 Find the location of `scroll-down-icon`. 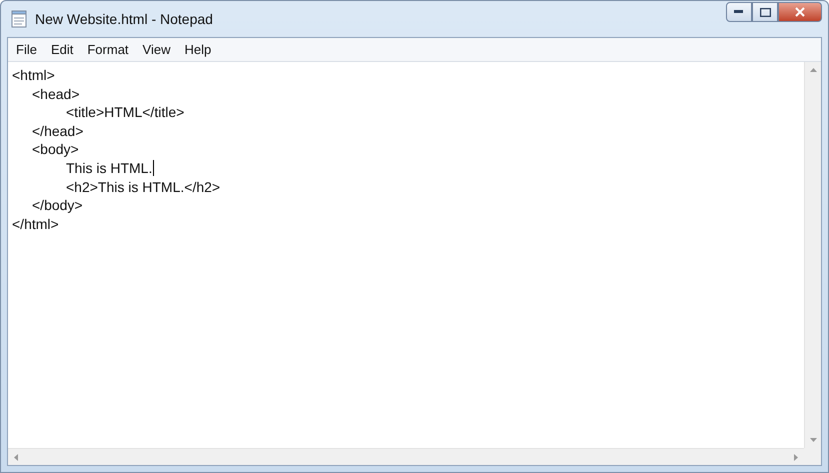

scroll-down-icon is located at coordinates (813, 440).